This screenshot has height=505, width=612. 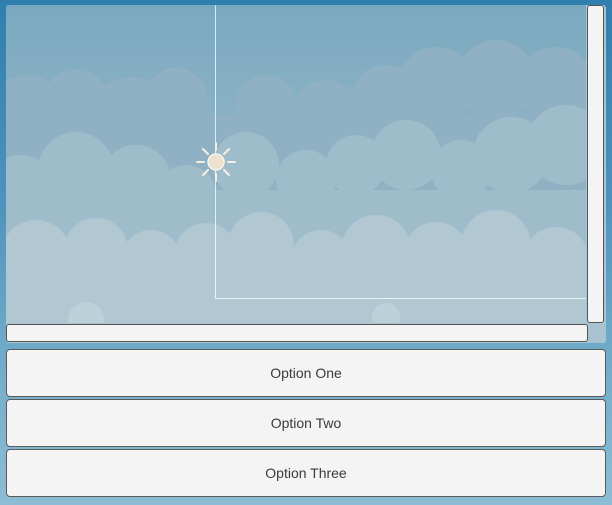 I want to click on horizontal-scrollbar, so click(x=297, y=333).